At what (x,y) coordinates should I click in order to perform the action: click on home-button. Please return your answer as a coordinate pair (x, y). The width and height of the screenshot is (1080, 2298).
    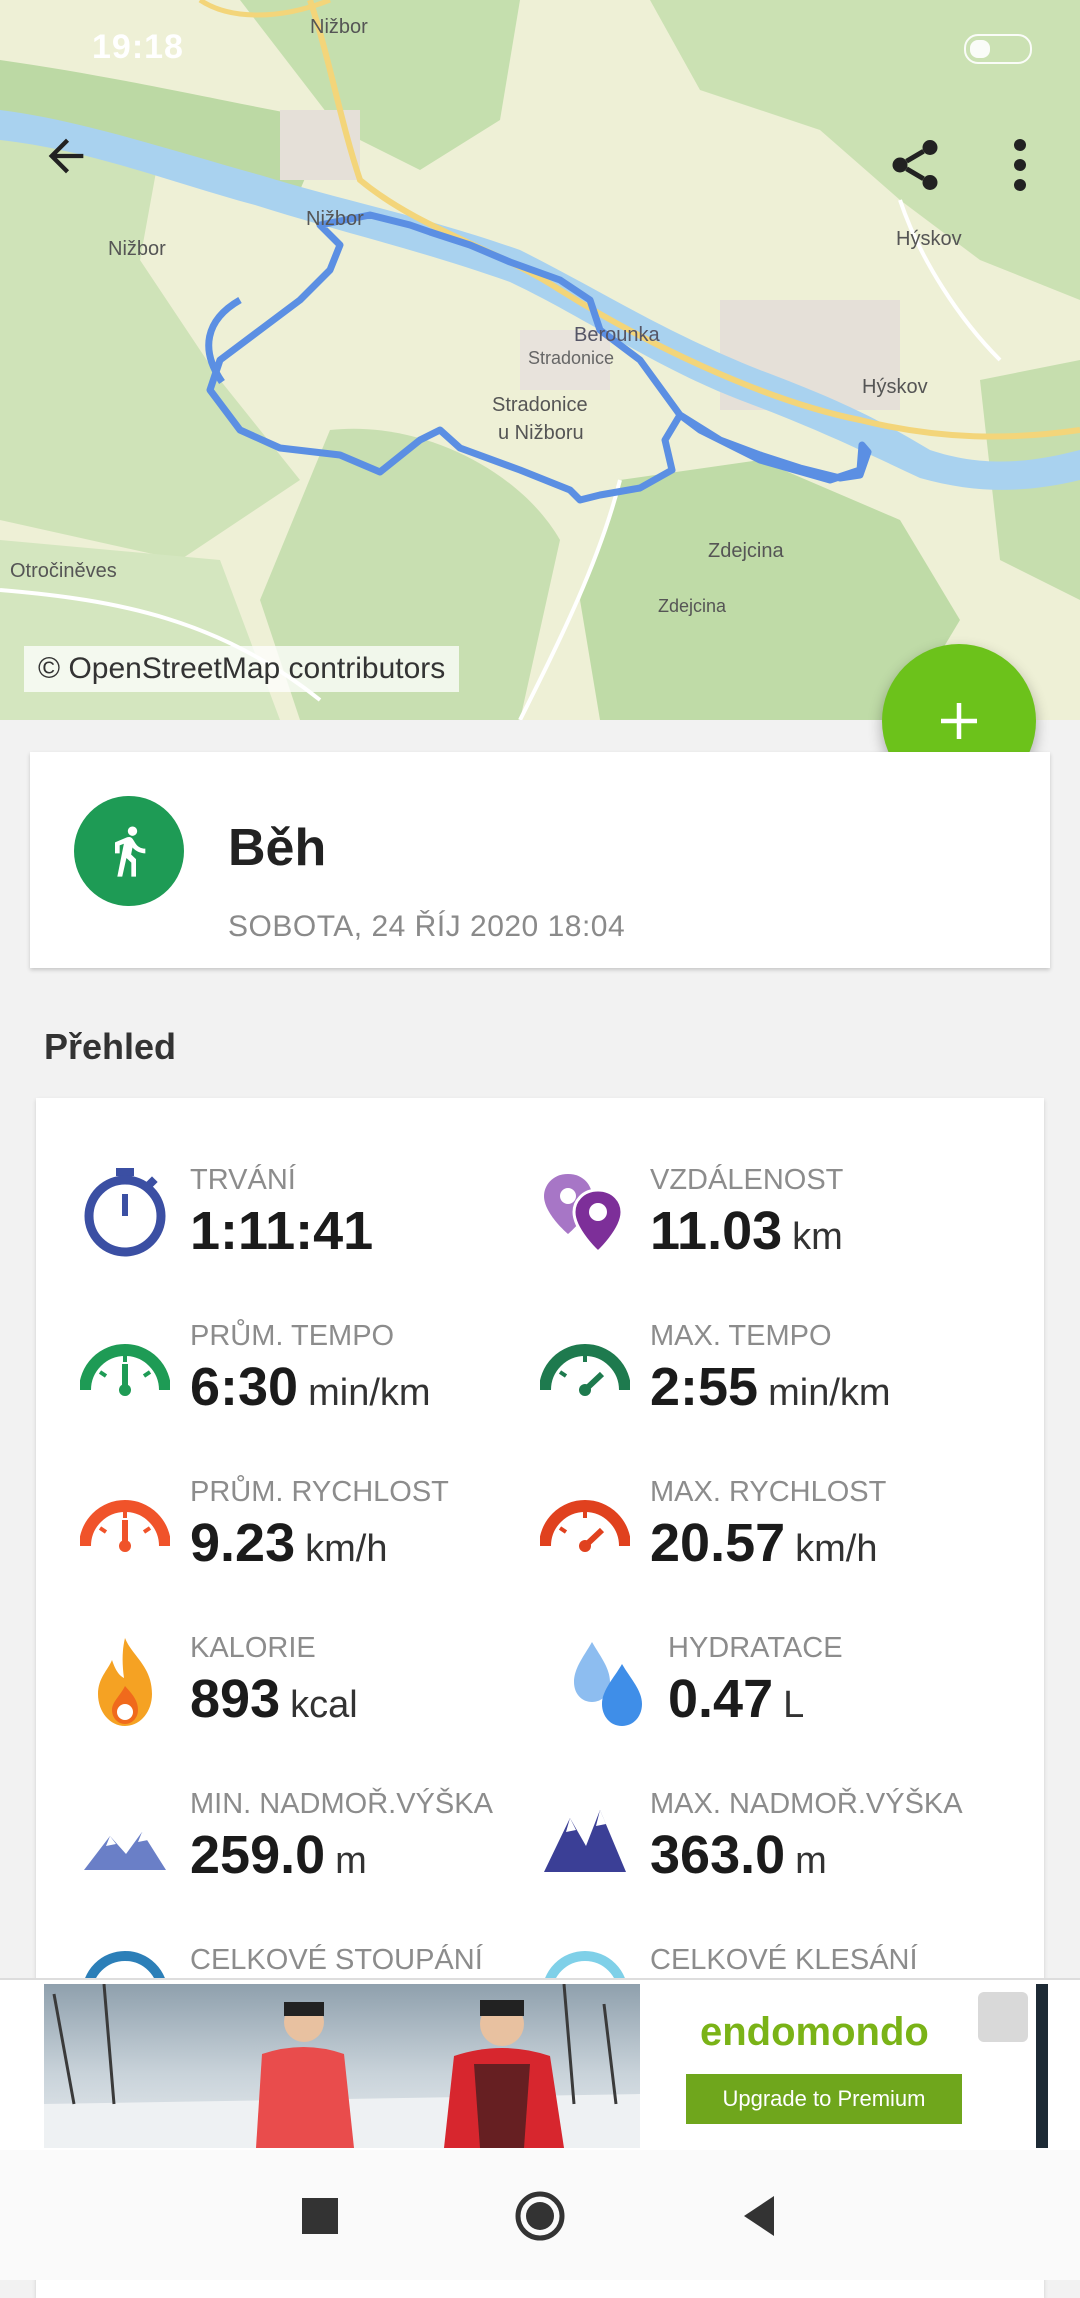
    Looking at the image, I should click on (540, 2216).